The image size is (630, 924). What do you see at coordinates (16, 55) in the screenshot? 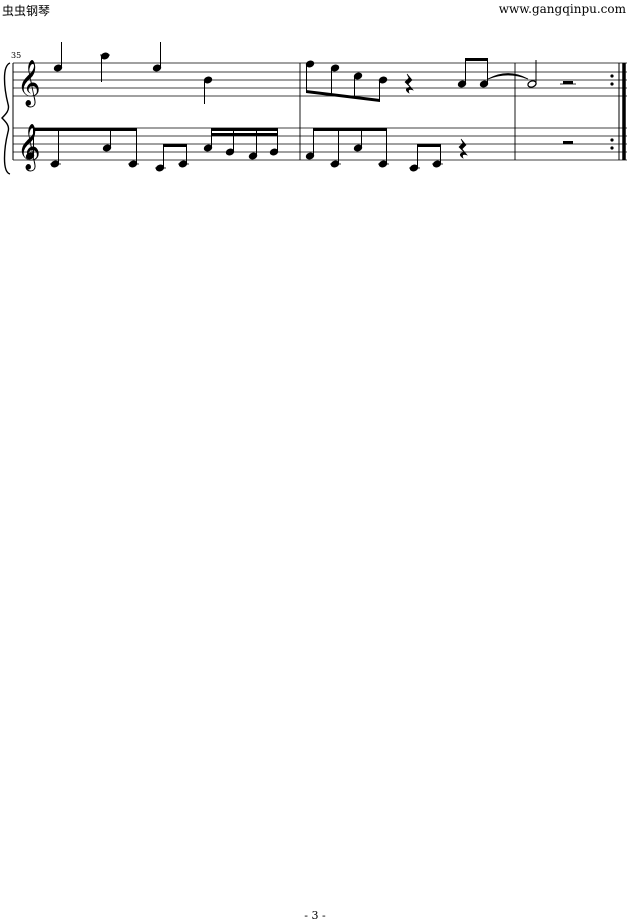
I see `measure-number: 35` at bounding box center [16, 55].